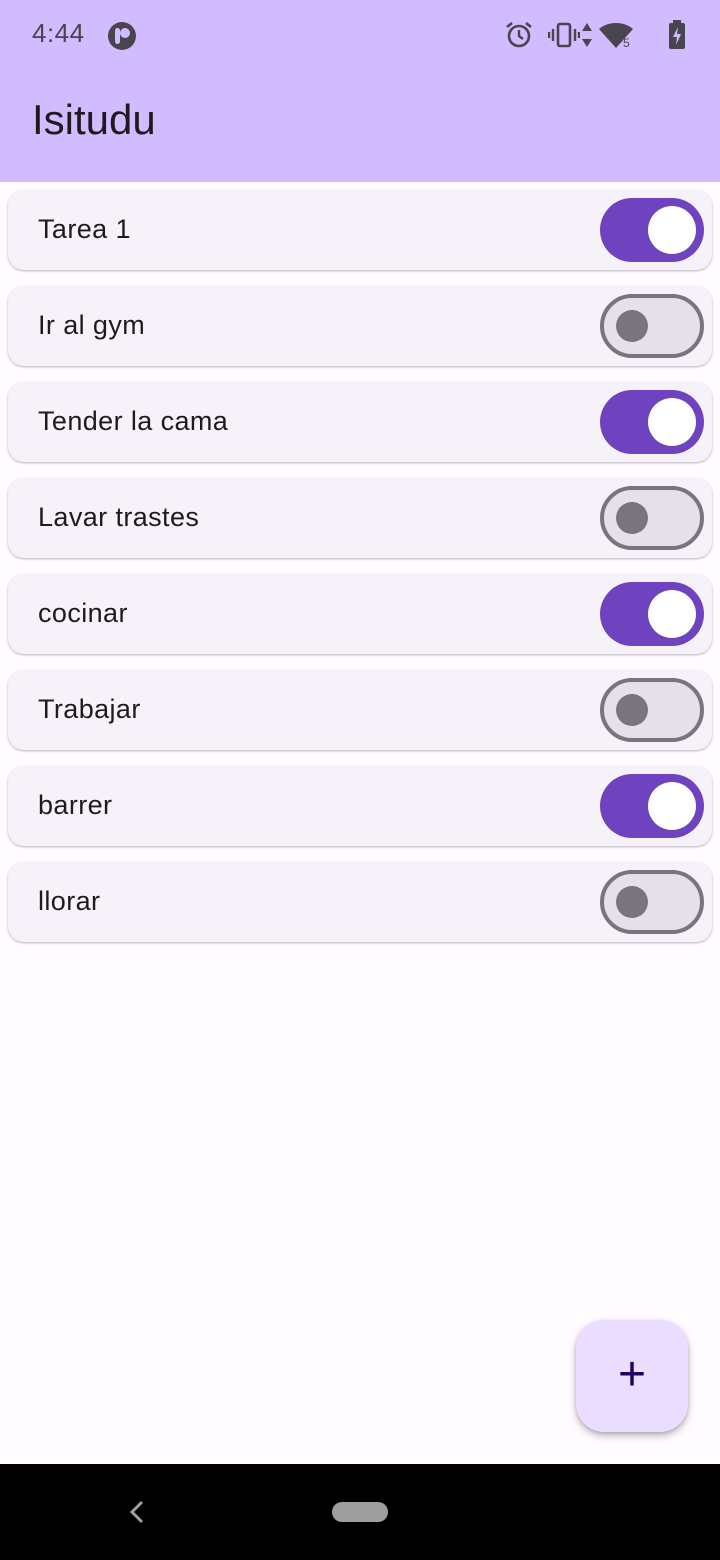 This screenshot has height=1560, width=720. Describe the element at coordinates (626, 43) in the screenshot. I see `network-badge: 5` at that location.